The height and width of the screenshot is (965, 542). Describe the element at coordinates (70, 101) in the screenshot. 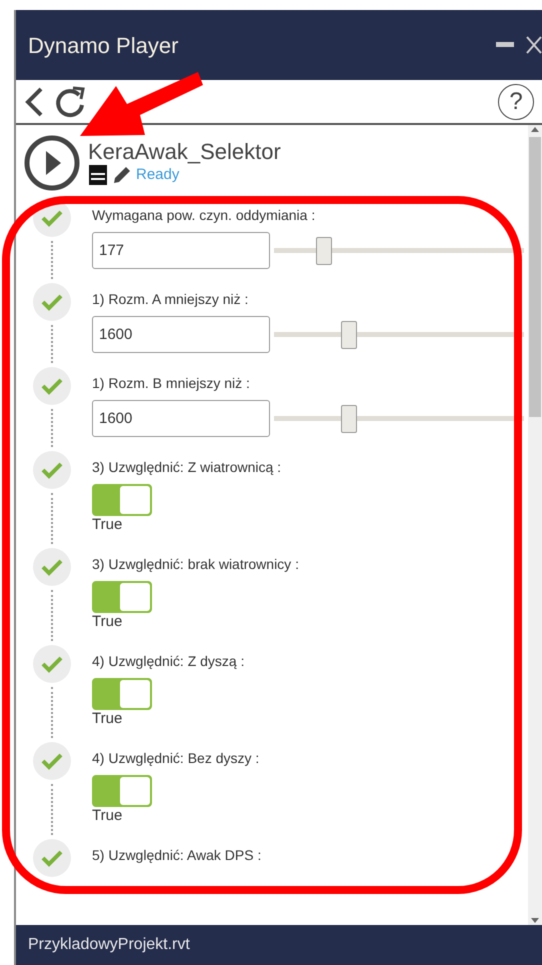

I see `refresh-icon` at that location.